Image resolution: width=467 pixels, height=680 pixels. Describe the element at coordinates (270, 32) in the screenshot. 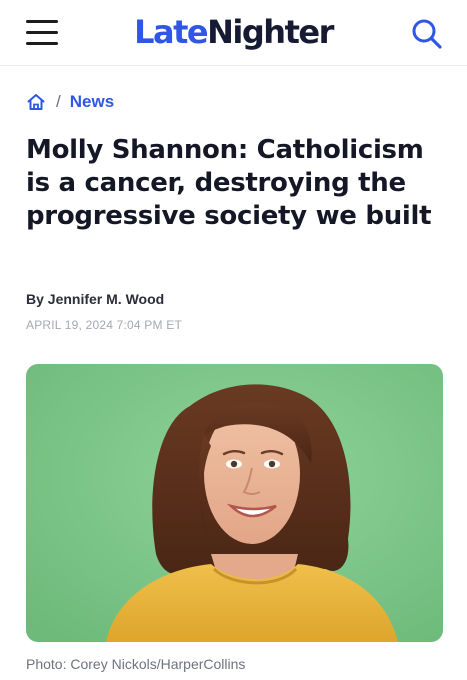

I see `logo-nighter: Nighter` at that location.